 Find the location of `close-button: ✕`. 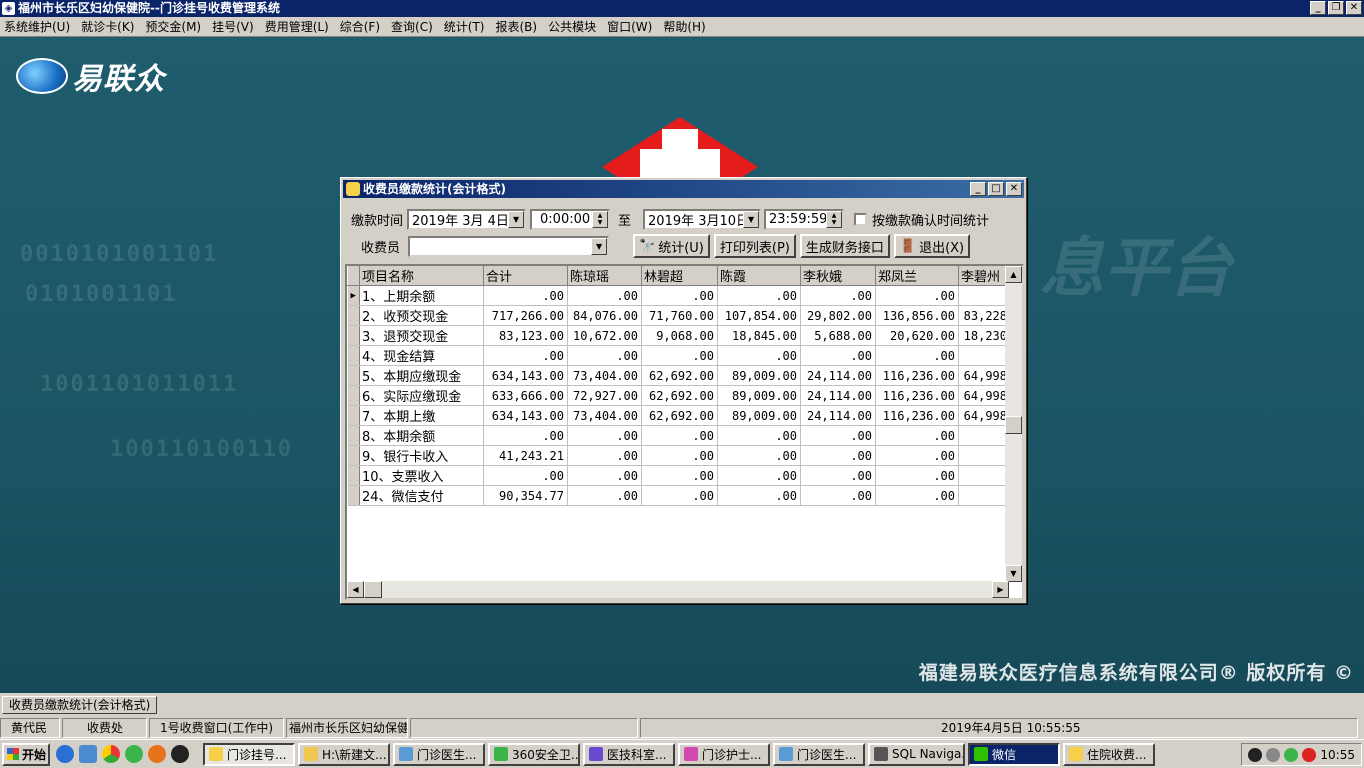

close-button: ✕ is located at coordinates (1354, 8).